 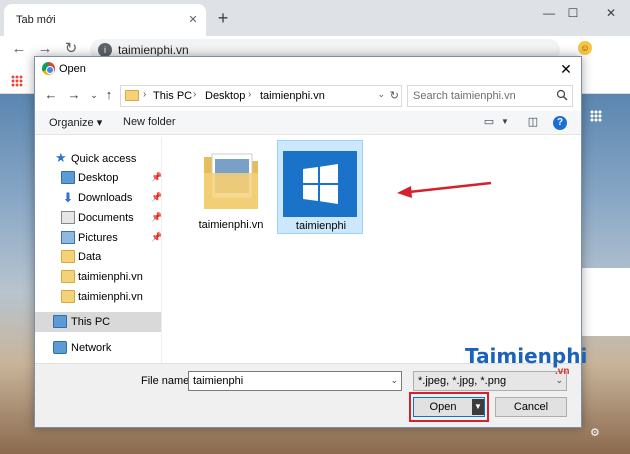 I want to click on nav-item-desktop: Desktop 📌, so click(x=98, y=178).